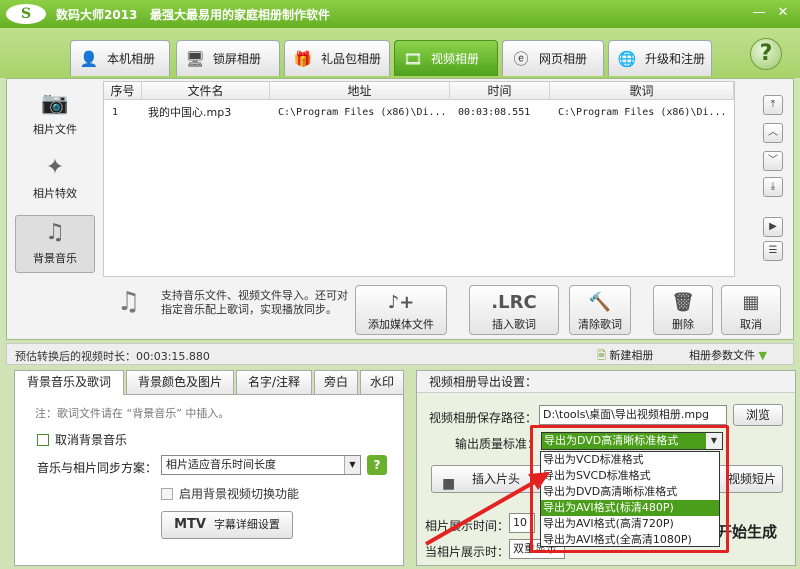 The height and width of the screenshot is (569, 800). Describe the element at coordinates (195, 58) in the screenshot. I see `monitor-icon: 🖥` at that location.